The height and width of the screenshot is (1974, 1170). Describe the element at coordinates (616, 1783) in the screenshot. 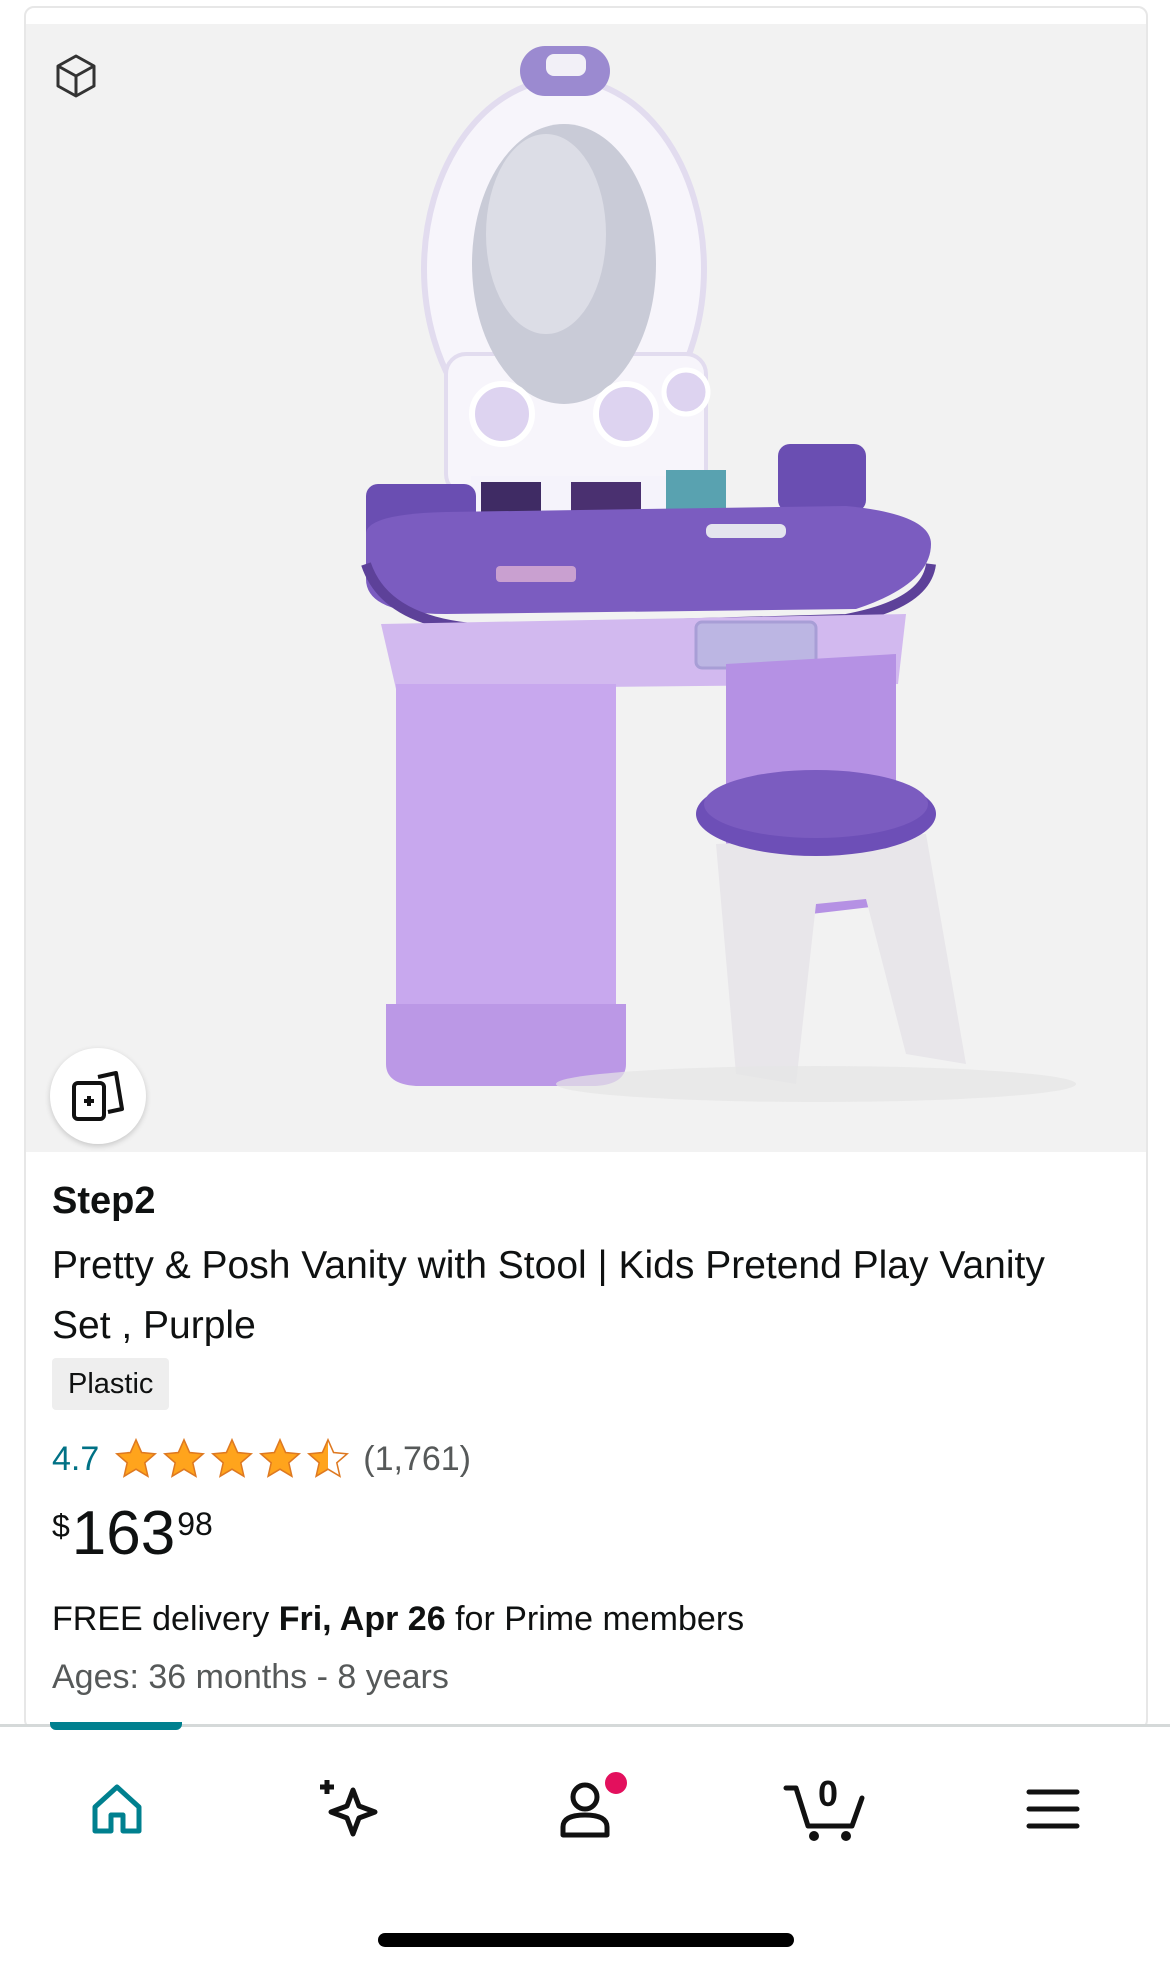

I see `notification-dot` at that location.